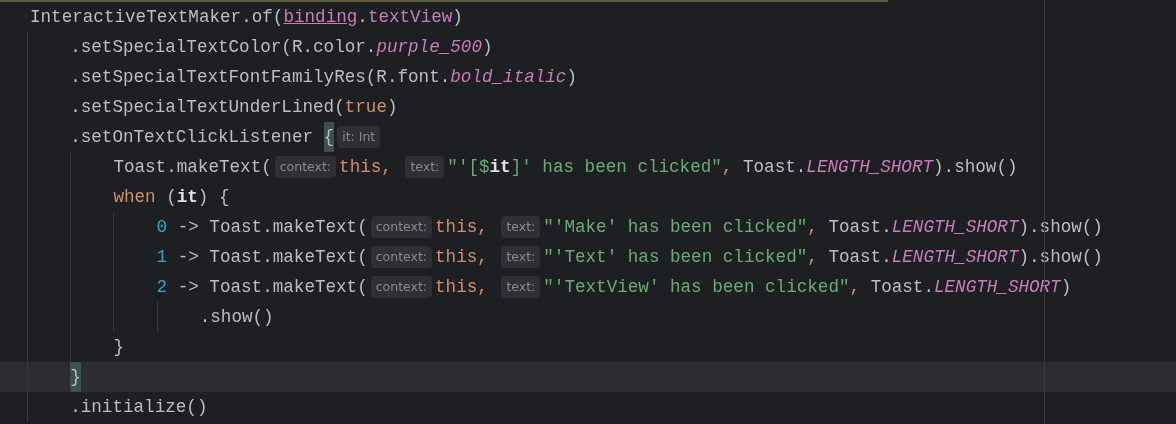 This screenshot has height=424, width=1176. I want to click on matched-brace: }, so click(75, 377).